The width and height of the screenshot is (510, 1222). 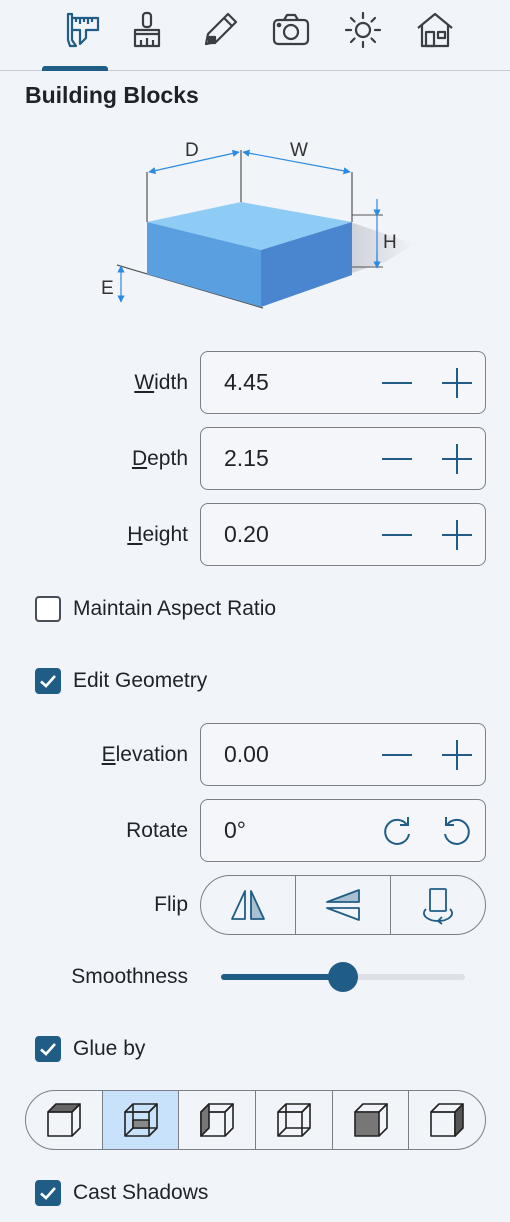 I want to click on flip-horizontal-icon, so click(x=248, y=905).